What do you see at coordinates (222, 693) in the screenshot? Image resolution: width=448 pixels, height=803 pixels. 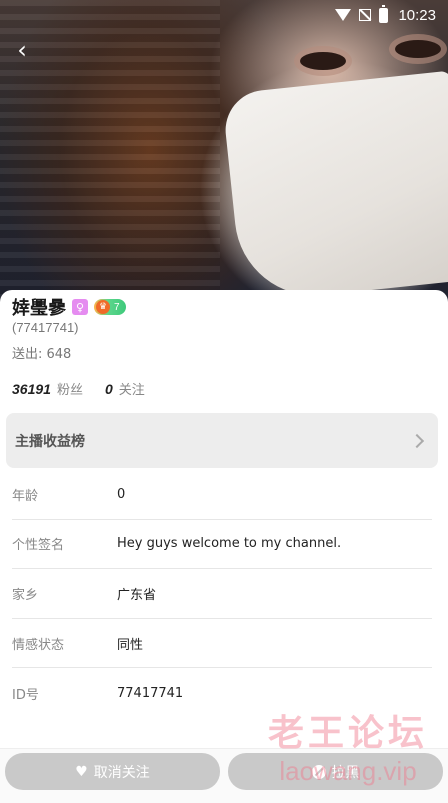 I see `info-row-id: ID号 77417741` at bounding box center [222, 693].